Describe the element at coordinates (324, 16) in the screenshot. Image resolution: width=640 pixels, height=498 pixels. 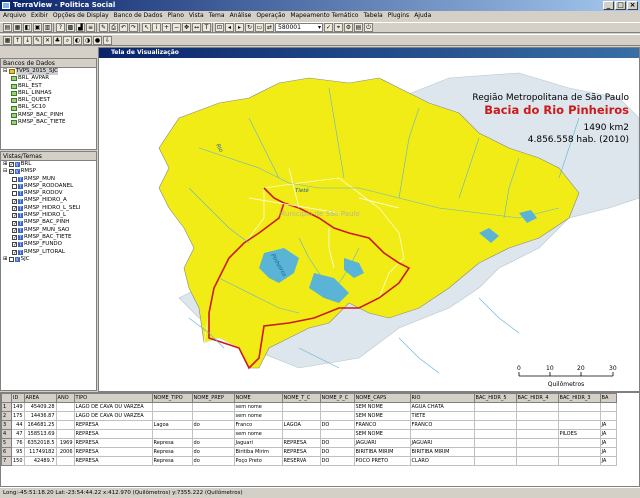
I see `menu-mapeamento: Mapeamento Temático` at that location.